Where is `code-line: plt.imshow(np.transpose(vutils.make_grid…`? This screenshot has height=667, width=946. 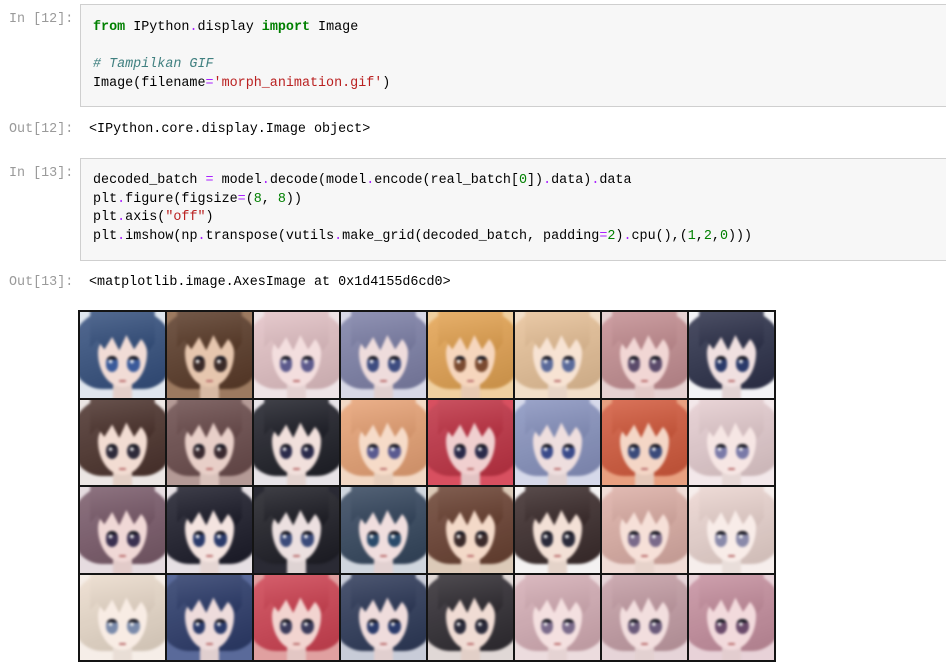
code-line: plt.imshow(np.transpose(vutils.make_grid… is located at coordinates (519, 237).